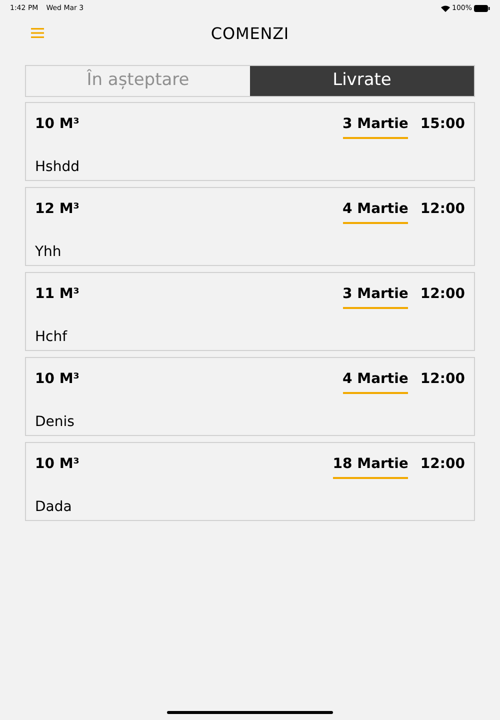 This screenshot has width=500, height=720. What do you see at coordinates (250, 396) in the screenshot?
I see `order-card: 10 M³ 4 Martie 12:00 Denis` at bounding box center [250, 396].